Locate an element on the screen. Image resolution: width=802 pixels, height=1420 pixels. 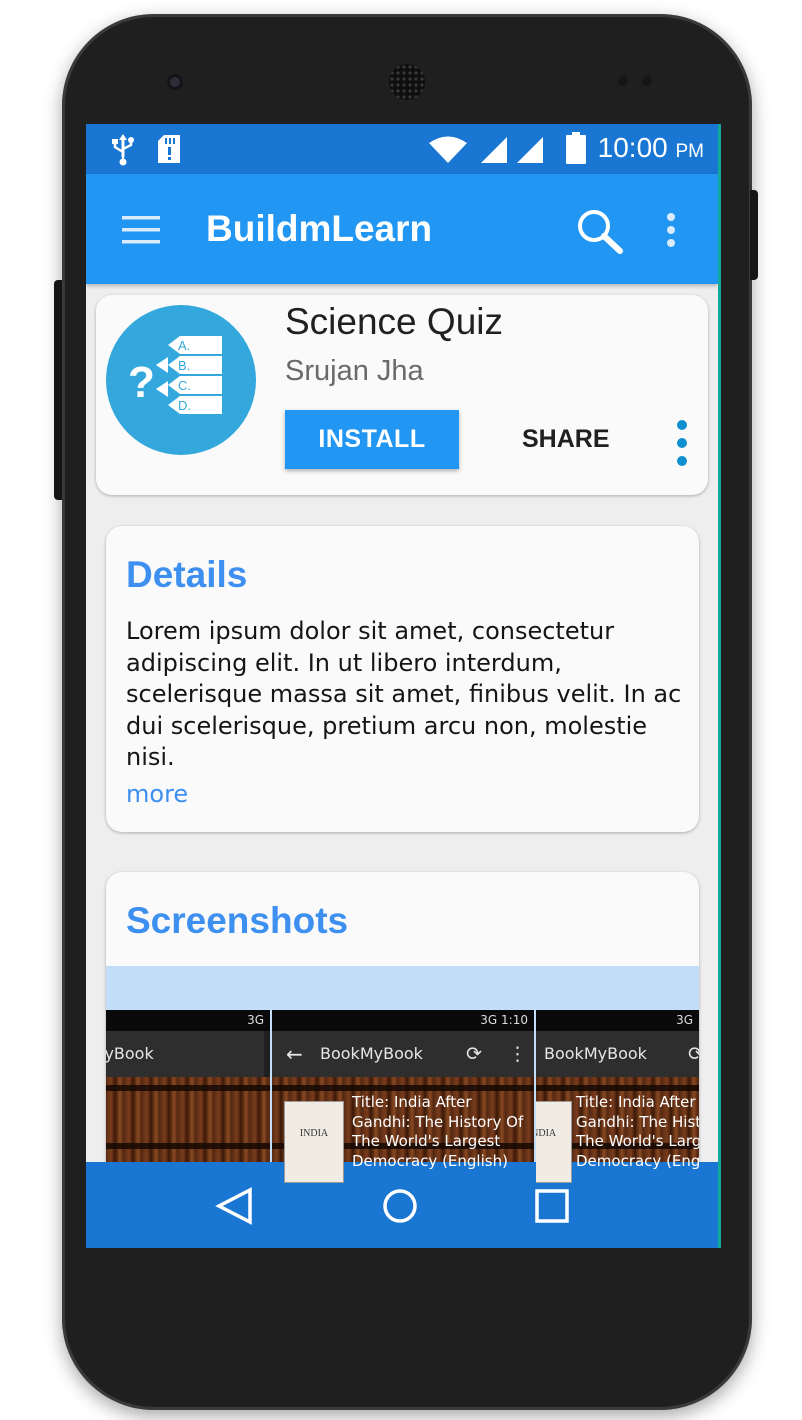
power-button is located at coordinates (754, 235).